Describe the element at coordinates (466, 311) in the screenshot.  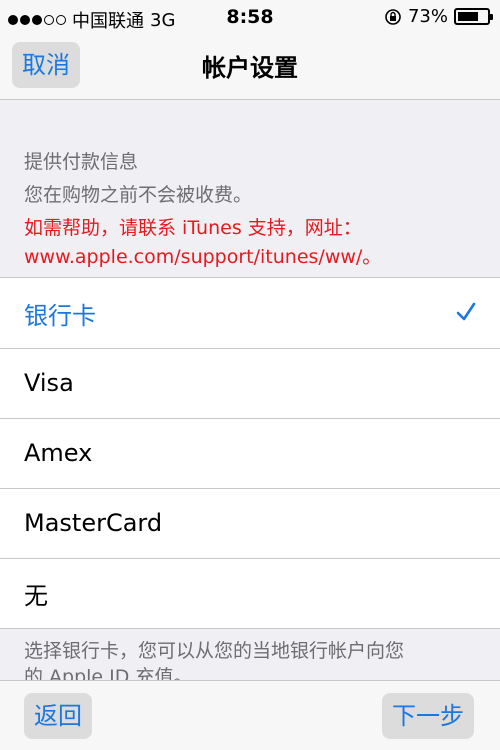
I see `checkmark-icon` at that location.